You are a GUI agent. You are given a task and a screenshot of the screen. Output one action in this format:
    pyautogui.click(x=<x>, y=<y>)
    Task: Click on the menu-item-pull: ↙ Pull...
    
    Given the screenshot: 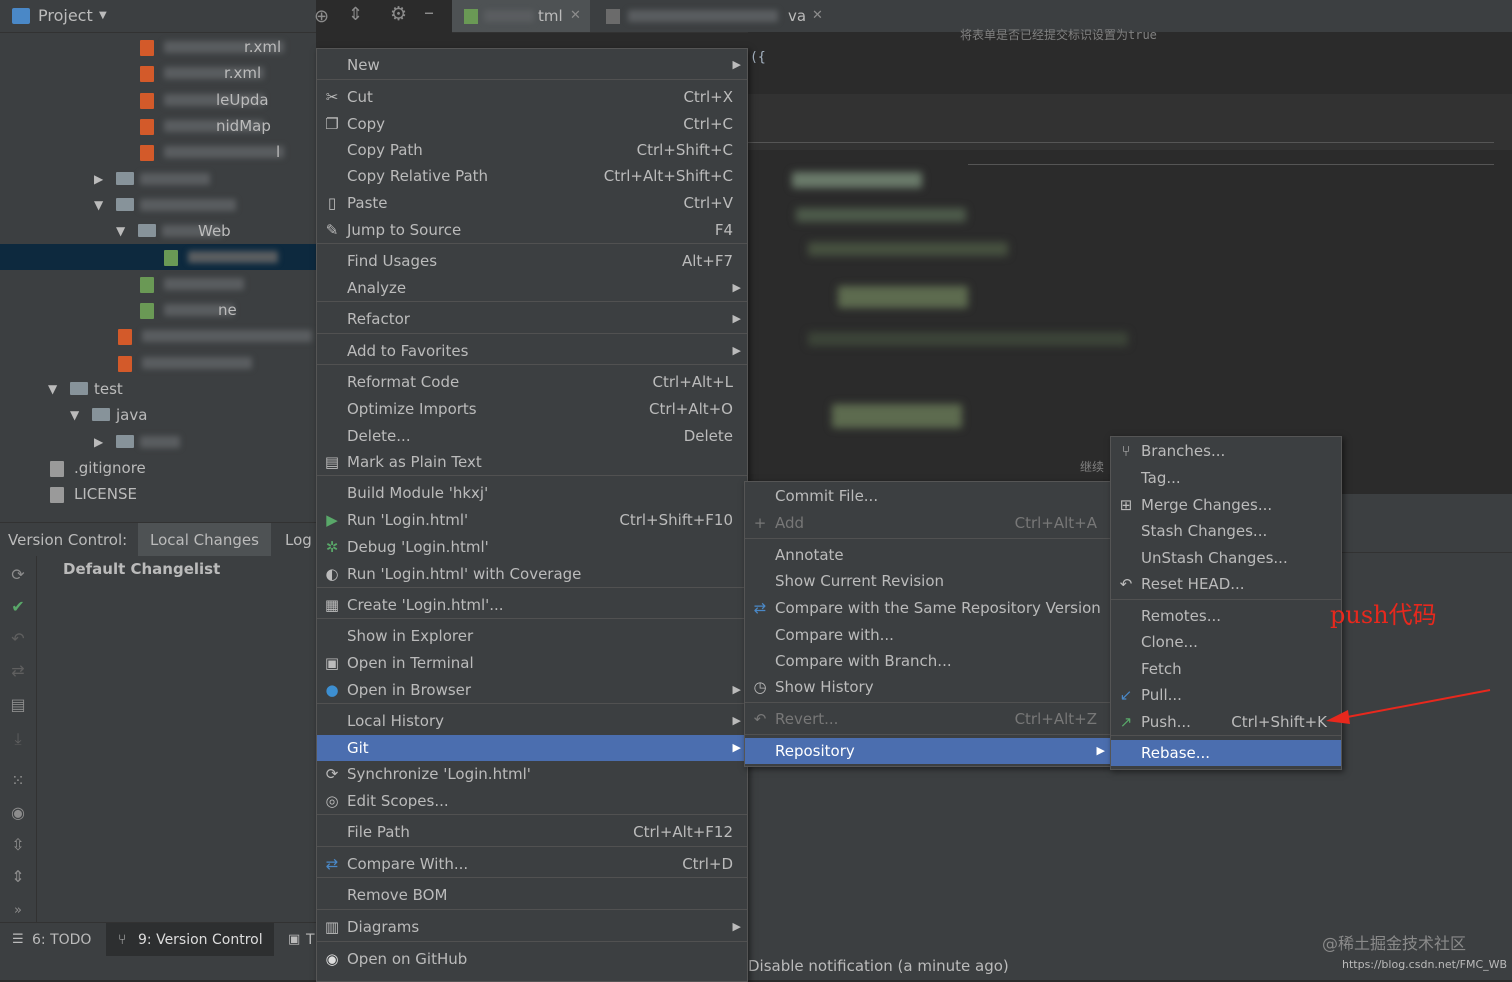 What is the action you would take?
    pyautogui.click(x=1226, y=695)
    